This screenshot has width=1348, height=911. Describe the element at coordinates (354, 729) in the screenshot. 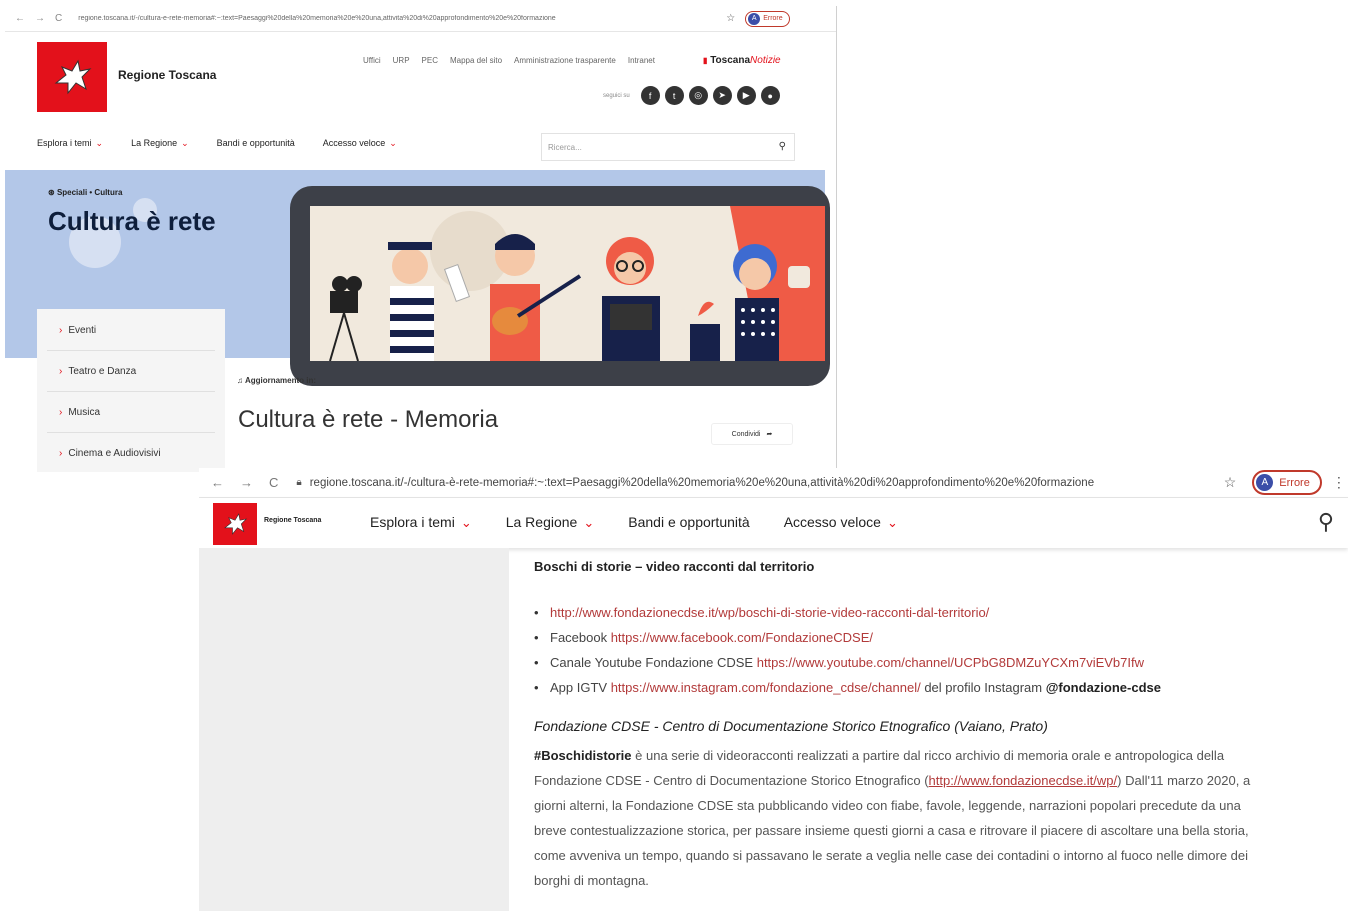

I see `left-sidebar` at that location.